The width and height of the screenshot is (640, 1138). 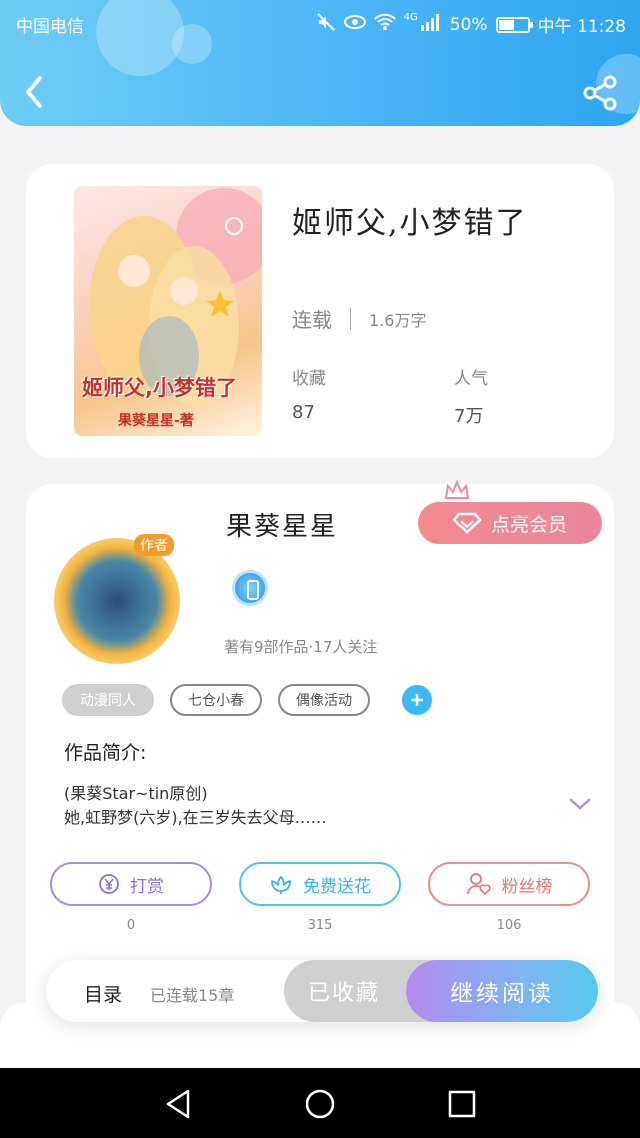 What do you see at coordinates (250, 588) in the screenshot?
I see `author-level-icon` at bounding box center [250, 588].